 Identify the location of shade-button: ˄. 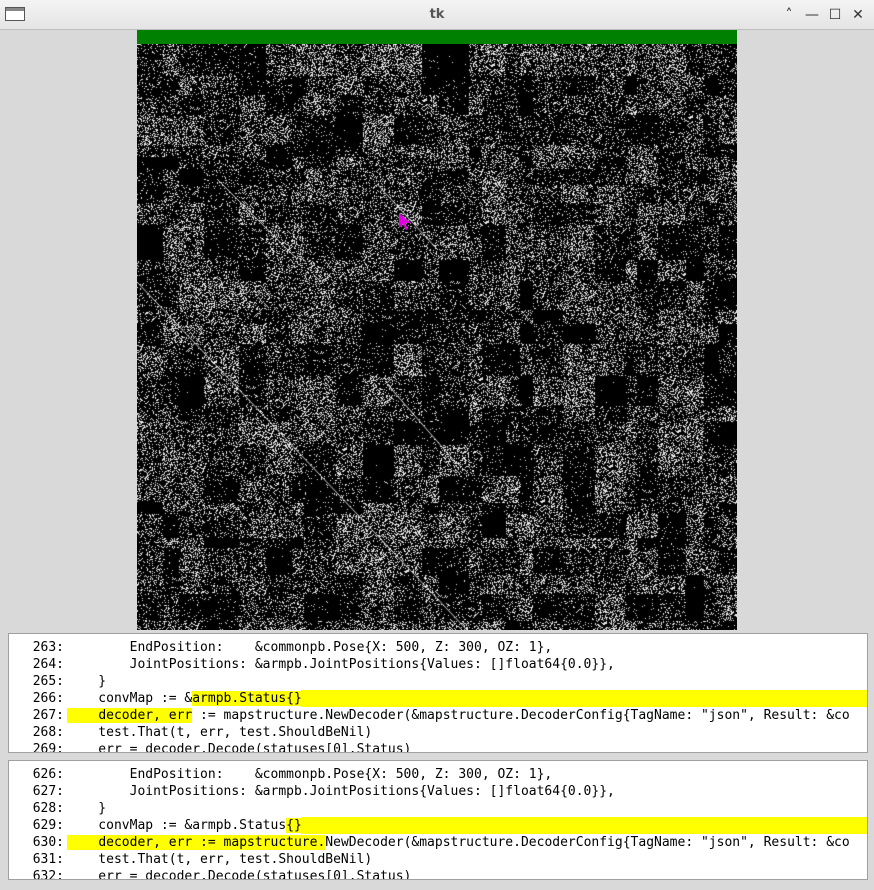
(789, 15).